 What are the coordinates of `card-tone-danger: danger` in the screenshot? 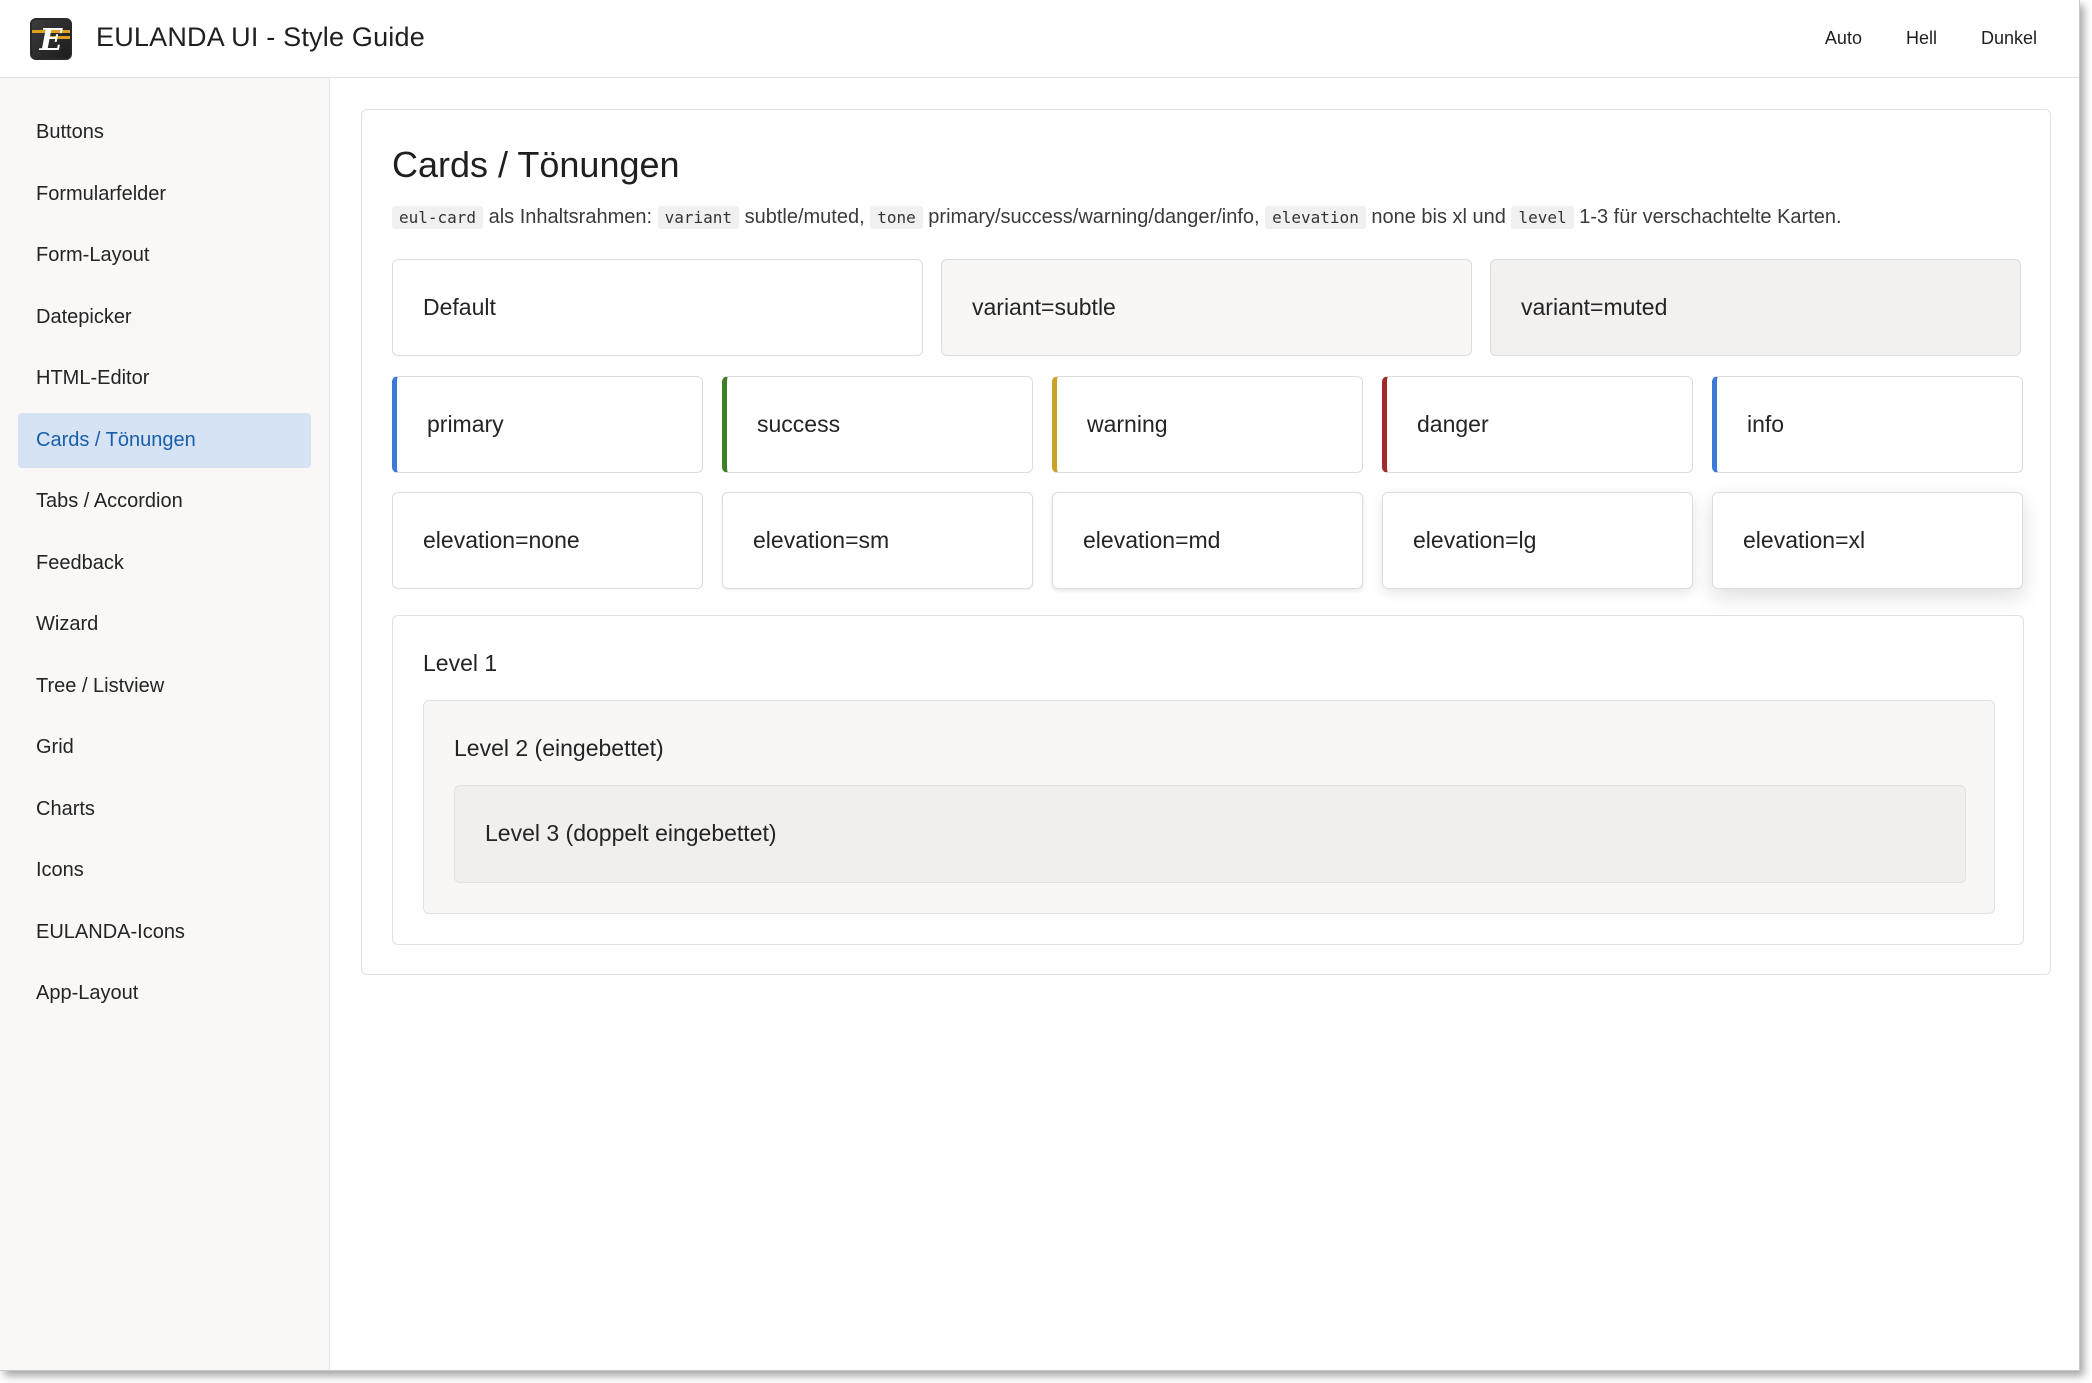 It's located at (1537, 424).